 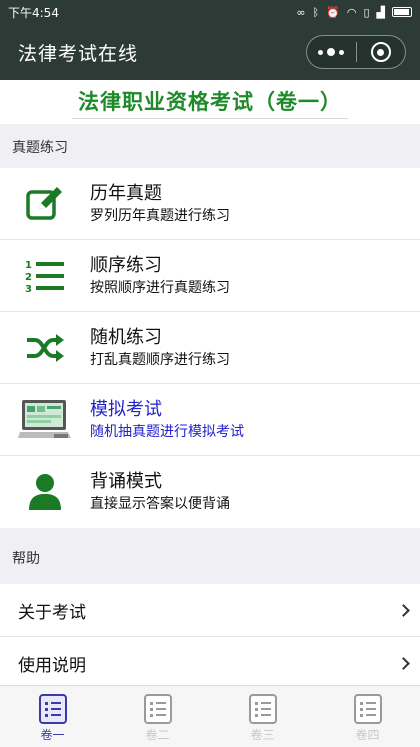 I want to click on help-item-about-exam: 关于考试, so click(x=210, y=610).